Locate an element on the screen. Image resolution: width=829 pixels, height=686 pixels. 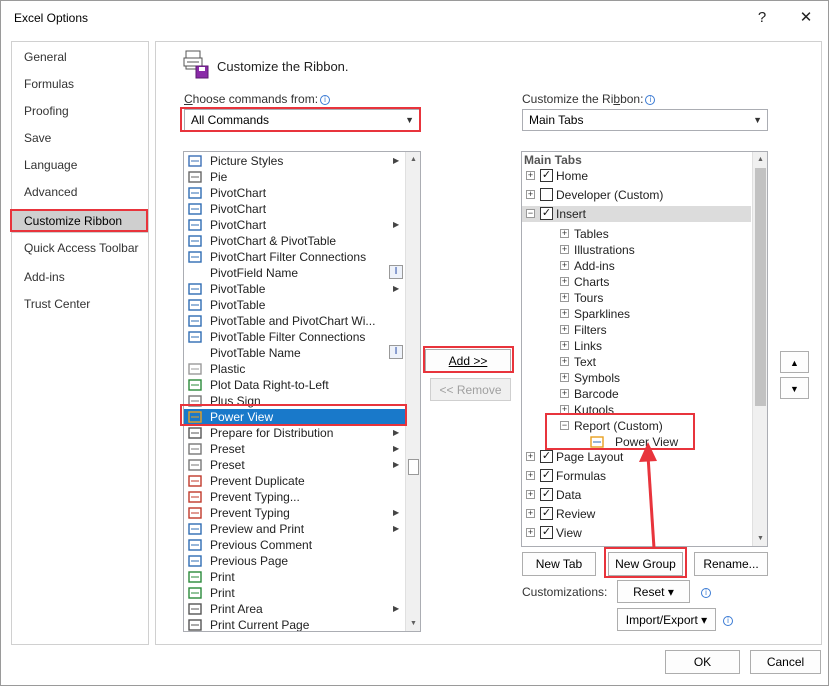
tree-item: − Report (Custom) is located at coordinates (636, 426).